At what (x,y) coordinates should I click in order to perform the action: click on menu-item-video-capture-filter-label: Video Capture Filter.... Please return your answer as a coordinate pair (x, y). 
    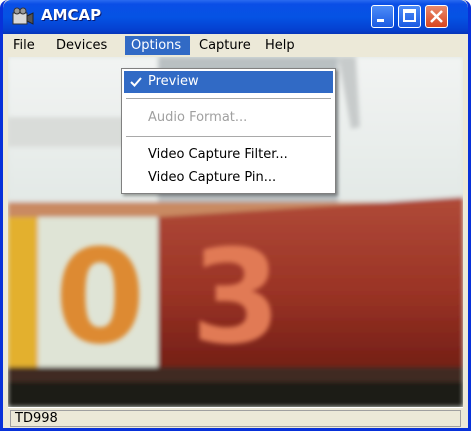
    Looking at the image, I should click on (218, 154).